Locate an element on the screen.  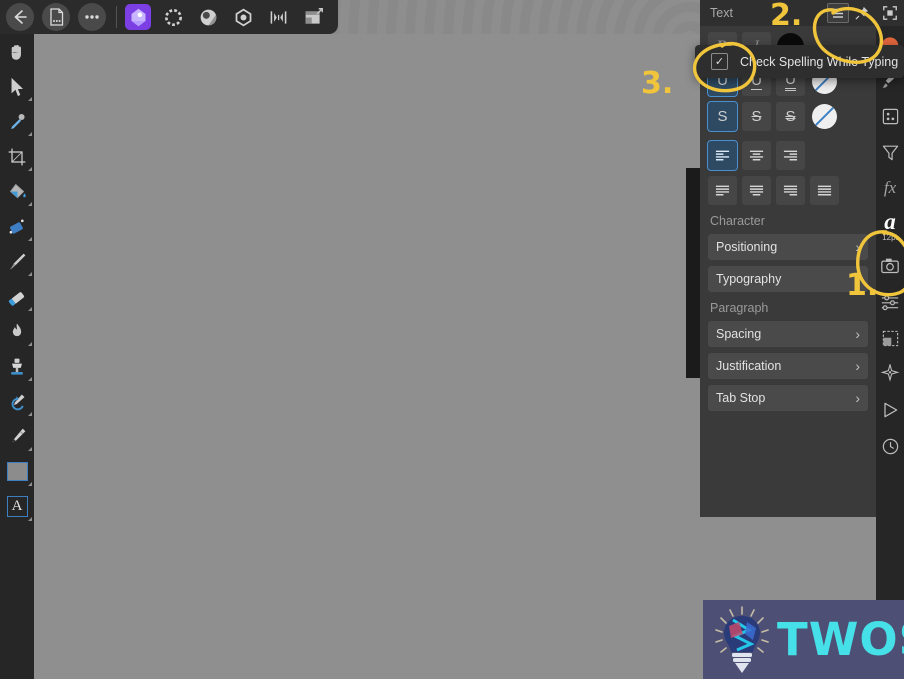
character-section-label: Character is located at coordinates (737, 221).